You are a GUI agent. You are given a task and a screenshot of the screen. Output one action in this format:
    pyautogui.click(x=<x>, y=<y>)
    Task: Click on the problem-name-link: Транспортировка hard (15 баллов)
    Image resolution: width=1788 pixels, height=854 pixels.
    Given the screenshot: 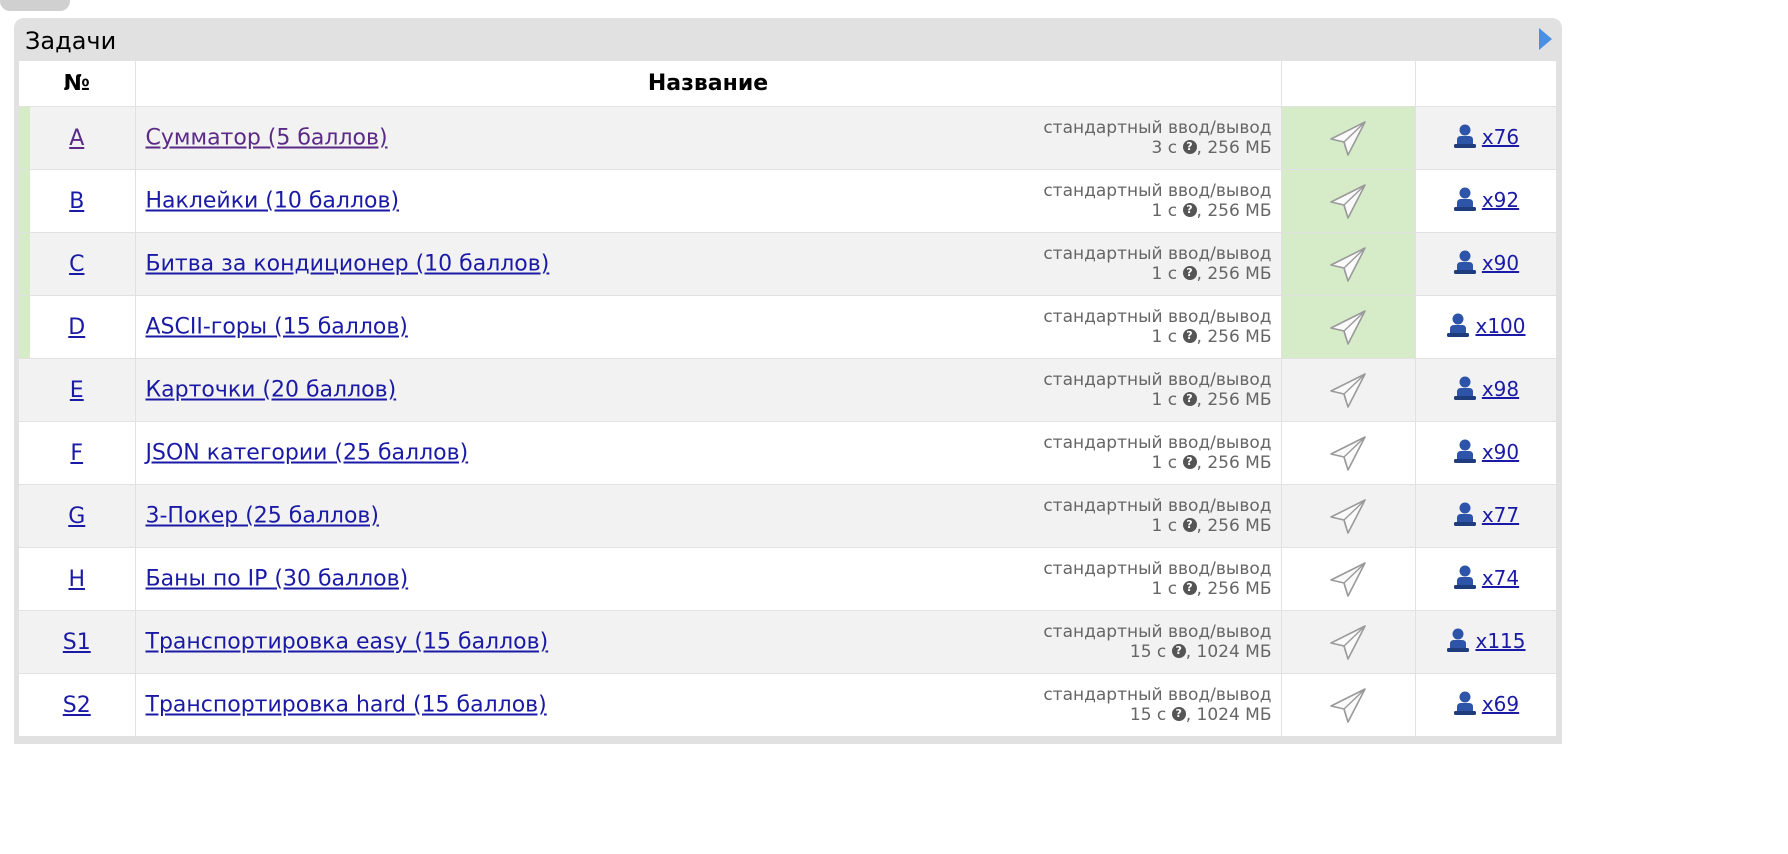 What is the action you would take?
    pyautogui.click(x=346, y=705)
    